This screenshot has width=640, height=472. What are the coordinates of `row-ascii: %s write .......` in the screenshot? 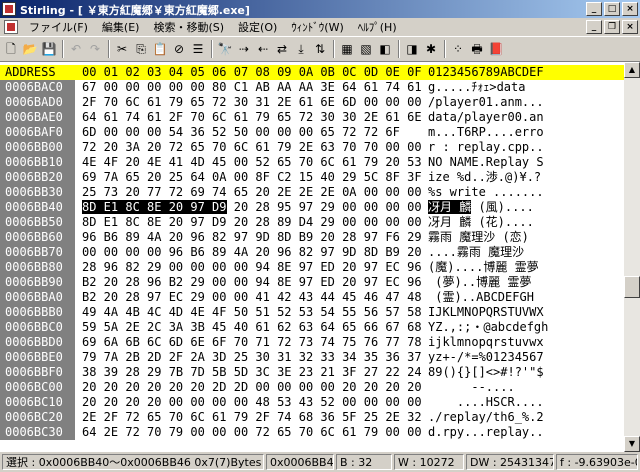 It's located at (486, 192).